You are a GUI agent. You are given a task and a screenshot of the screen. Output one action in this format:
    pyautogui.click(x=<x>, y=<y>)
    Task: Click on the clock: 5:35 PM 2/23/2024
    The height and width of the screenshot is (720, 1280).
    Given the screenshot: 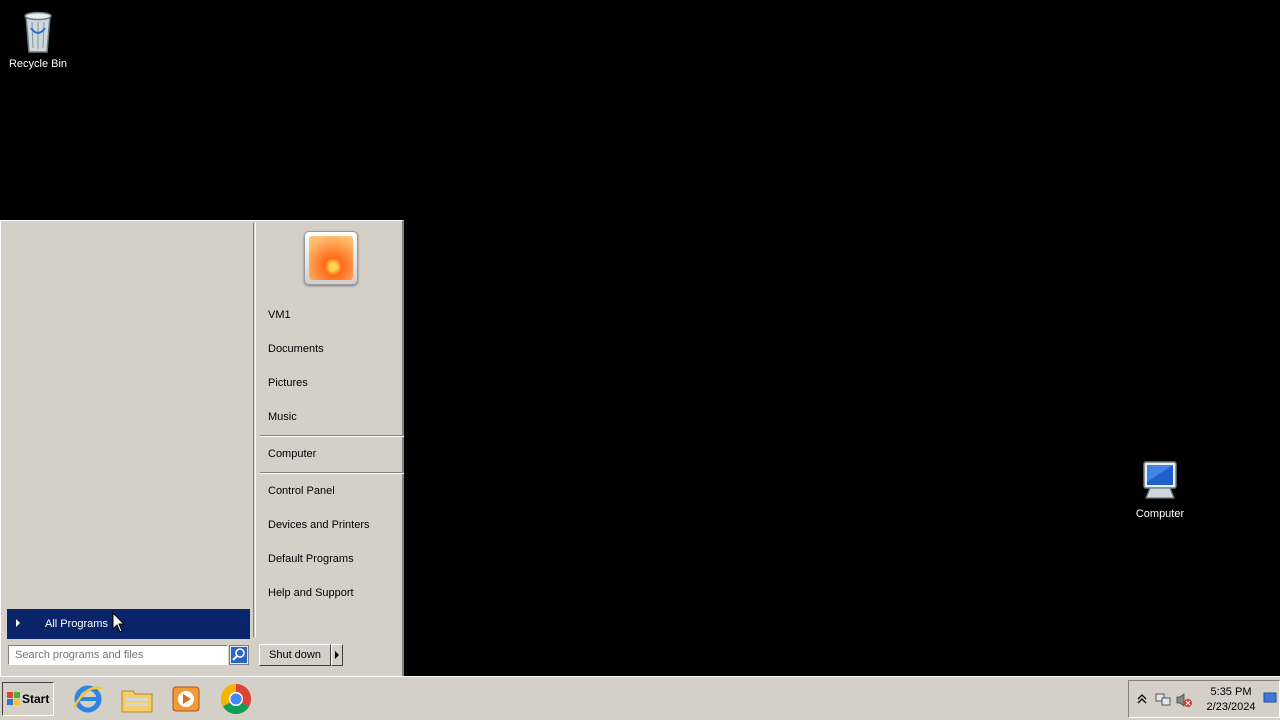 What is the action you would take?
    pyautogui.click(x=1231, y=700)
    